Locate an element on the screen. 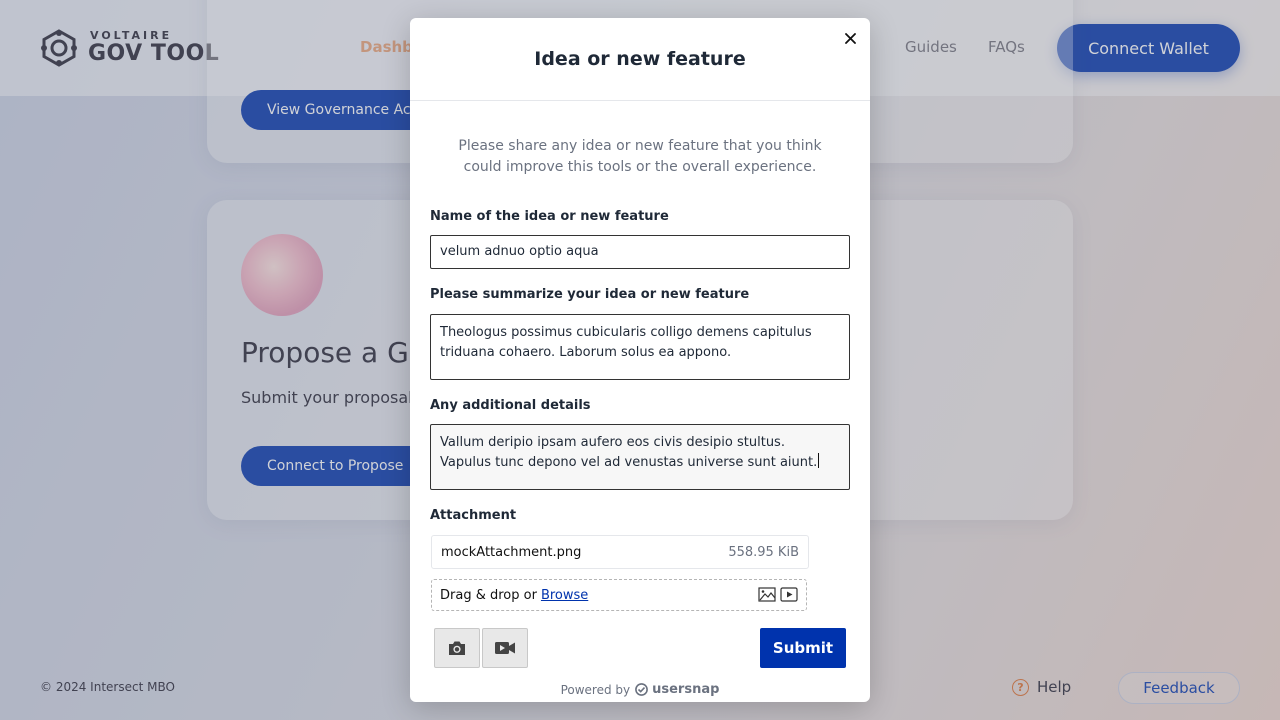 Image resolution: width=1280 pixels, height=720 pixels. close-button is located at coordinates (850, 38).